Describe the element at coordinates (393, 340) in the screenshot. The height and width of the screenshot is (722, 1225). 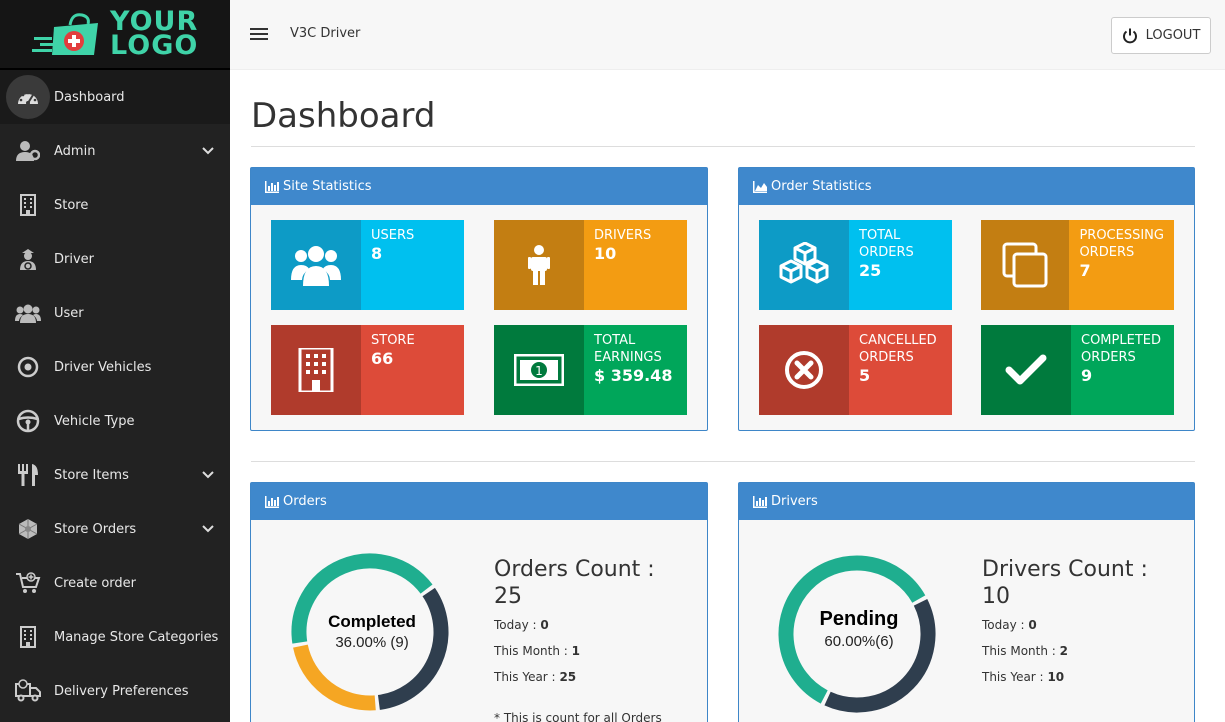
I see `tile-label: STORE` at that location.